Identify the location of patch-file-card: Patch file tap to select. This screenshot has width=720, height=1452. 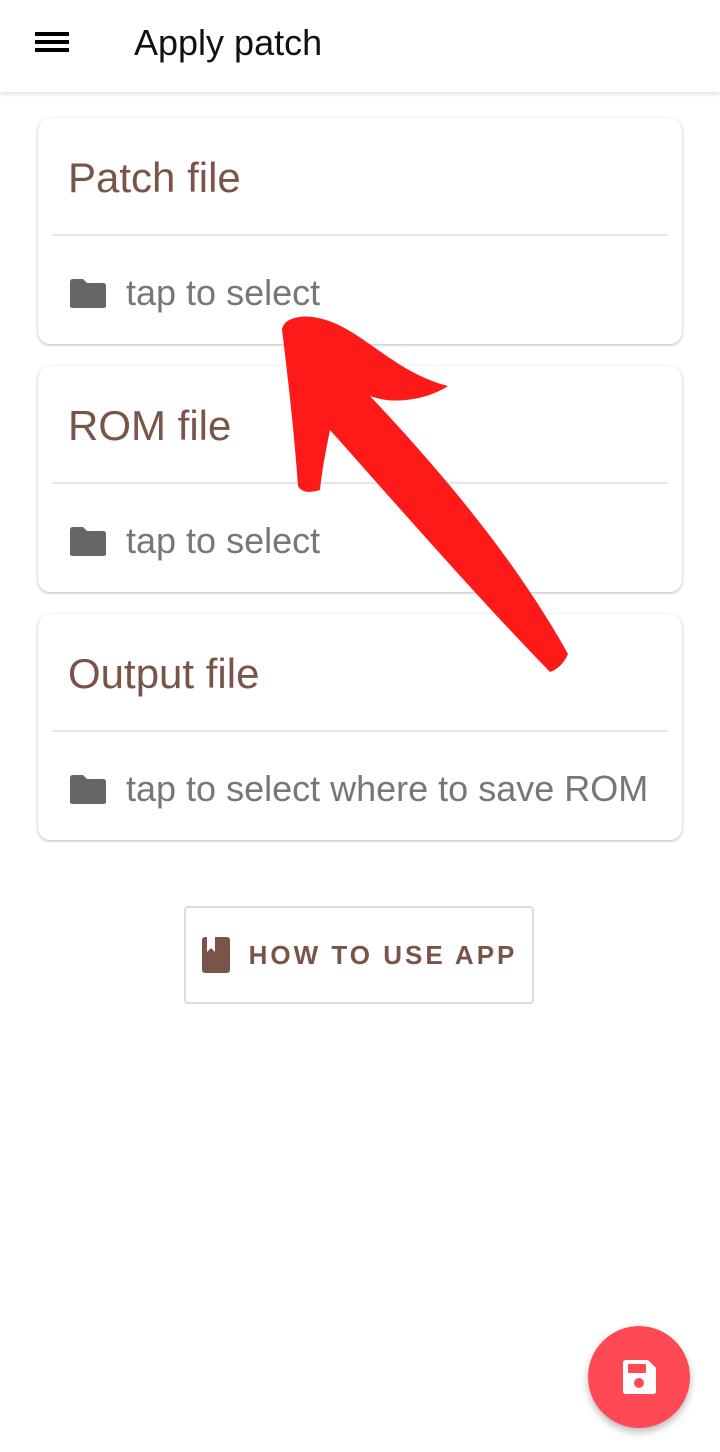
(360, 231).